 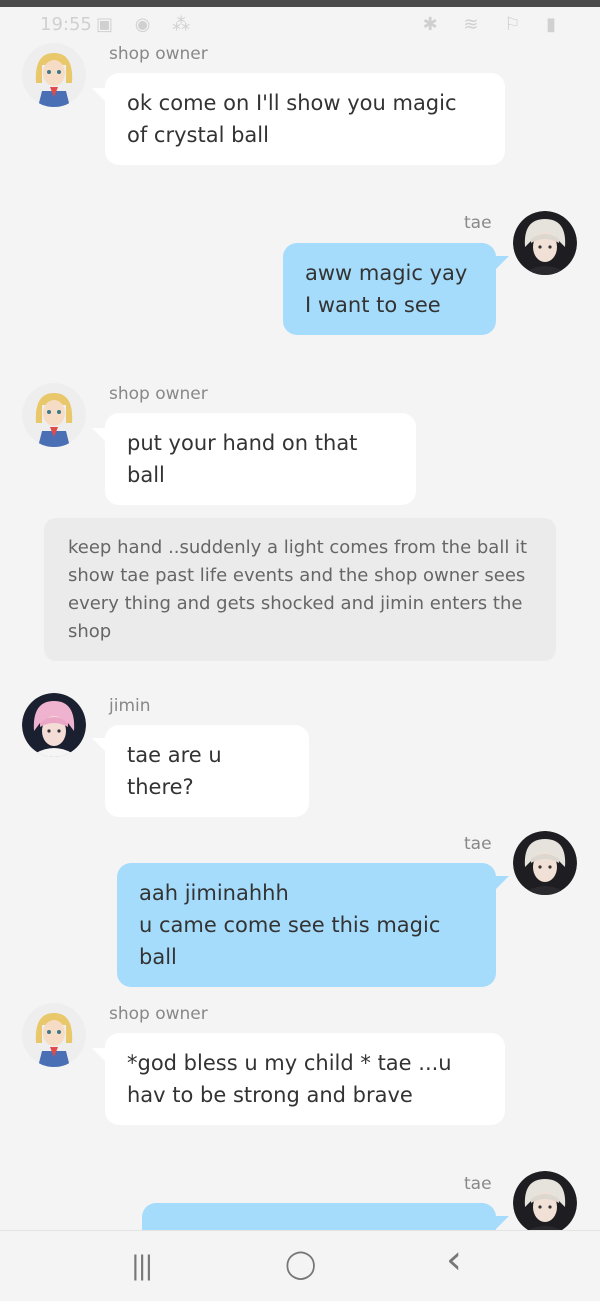 I want to click on message-row: jimin tae are u there?, so click(x=300, y=753).